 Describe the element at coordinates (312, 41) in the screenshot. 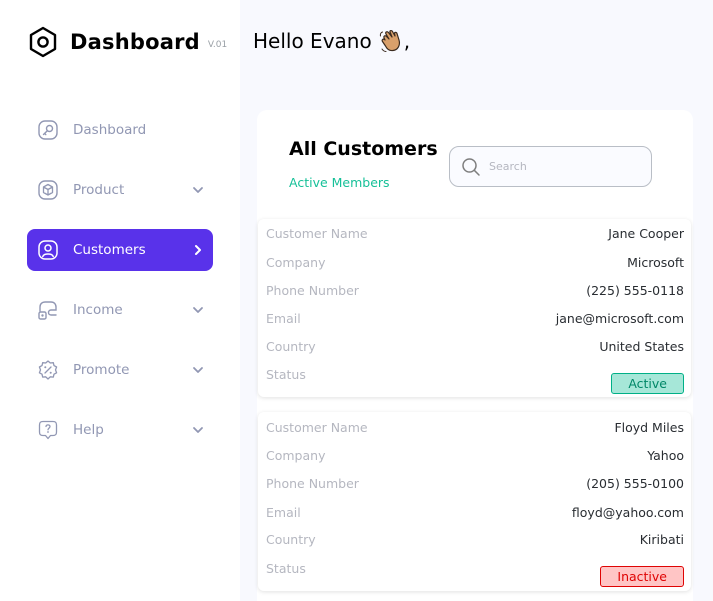

I see `greeting-text: Hello Evano` at that location.